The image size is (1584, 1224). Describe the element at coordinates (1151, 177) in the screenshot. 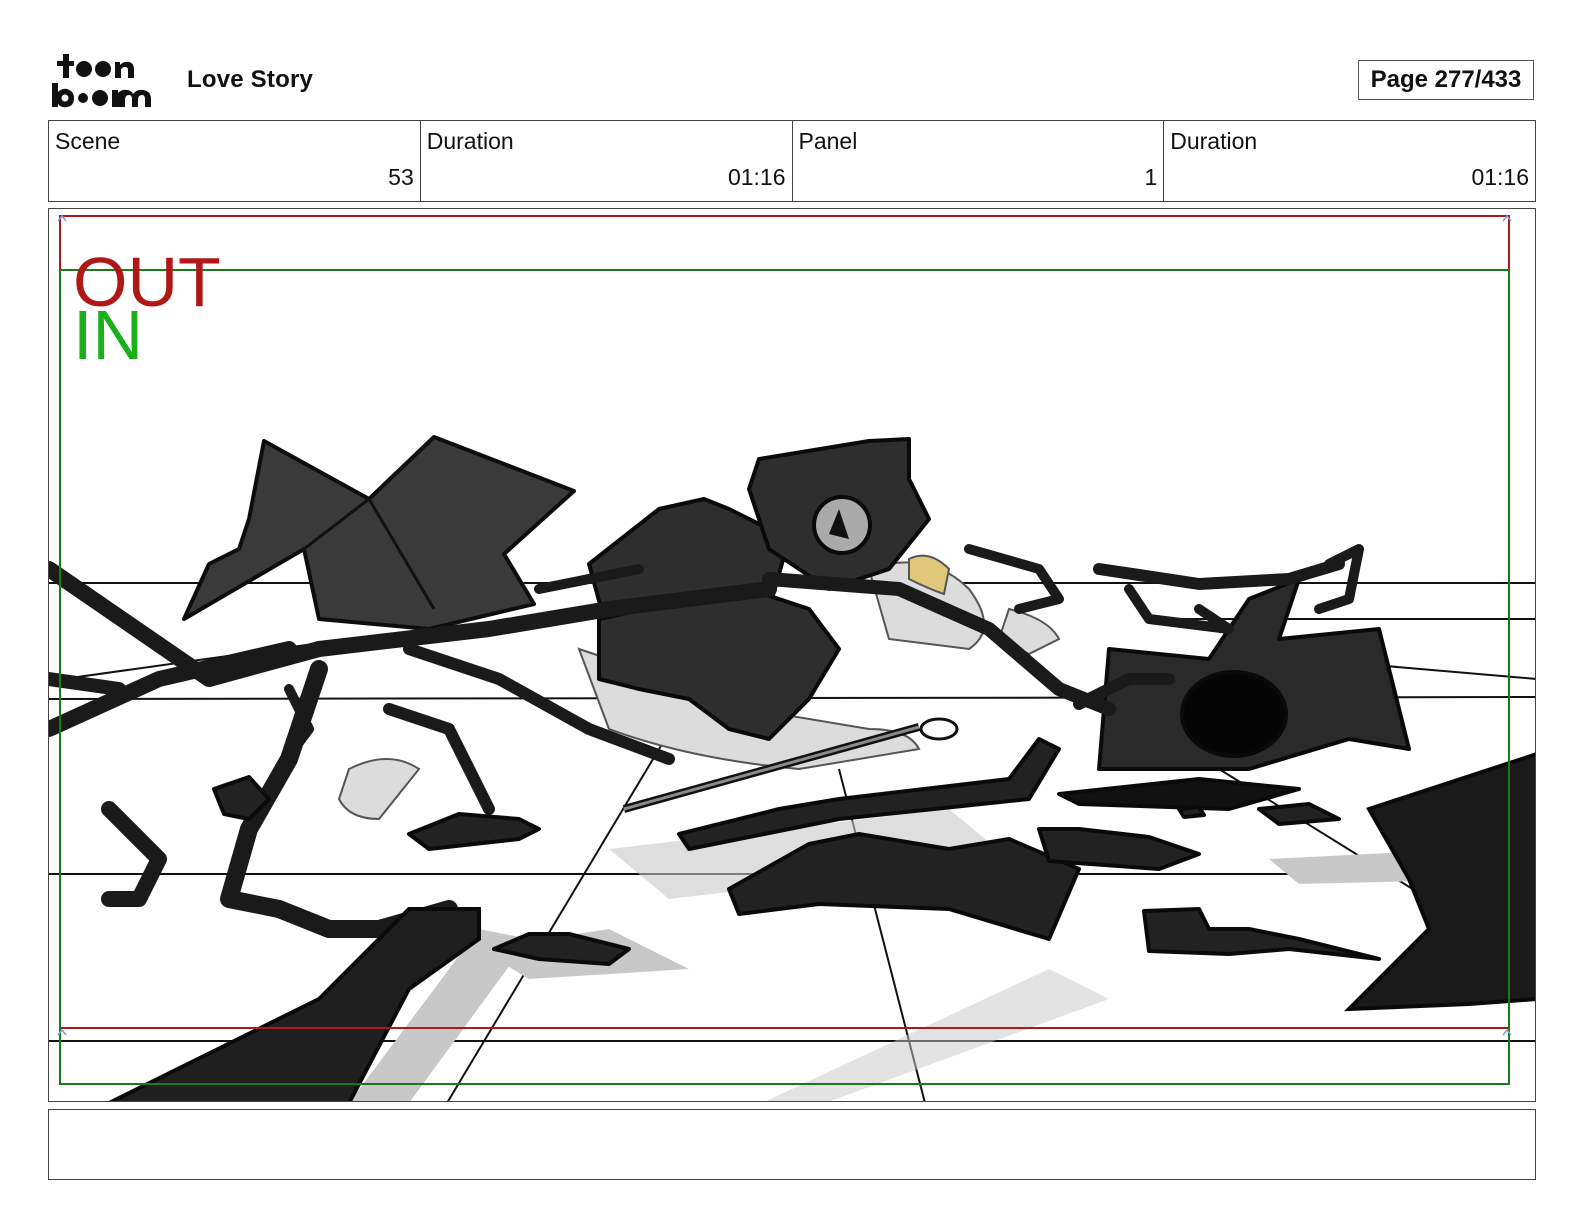

I see `panel-value: 1` at that location.